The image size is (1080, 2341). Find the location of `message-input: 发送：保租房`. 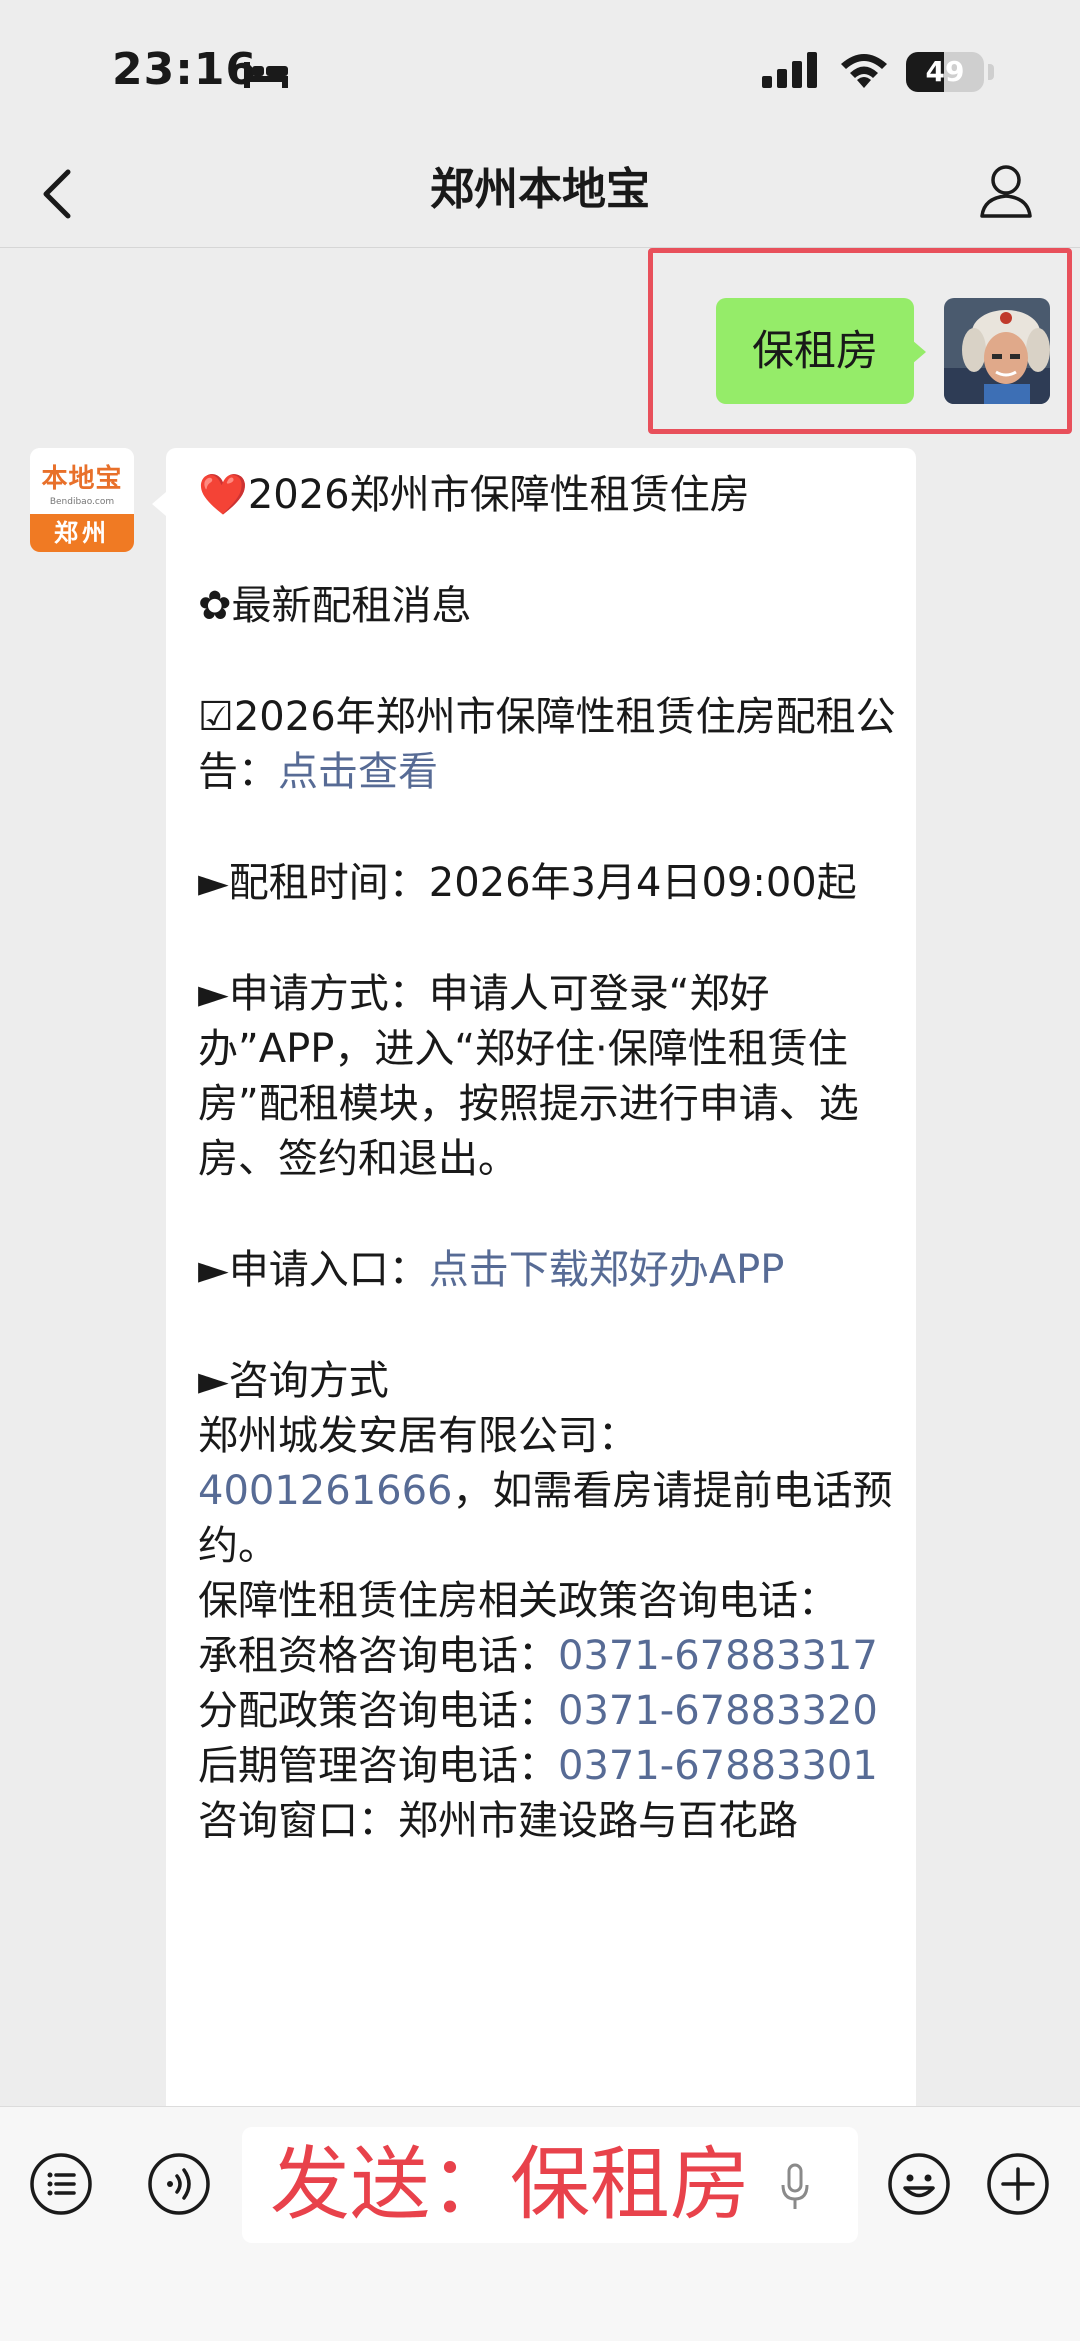

message-input: 发送：保租房 is located at coordinates (550, 2185).